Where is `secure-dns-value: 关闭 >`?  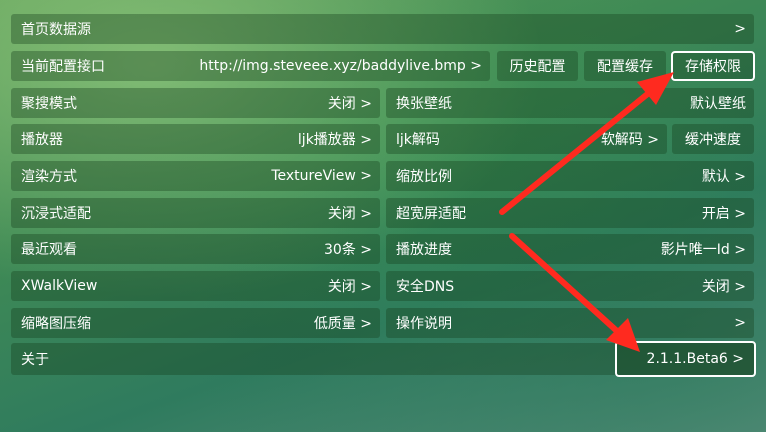 secure-dns-value: 关闭 > is located at coordinates (723, 287).